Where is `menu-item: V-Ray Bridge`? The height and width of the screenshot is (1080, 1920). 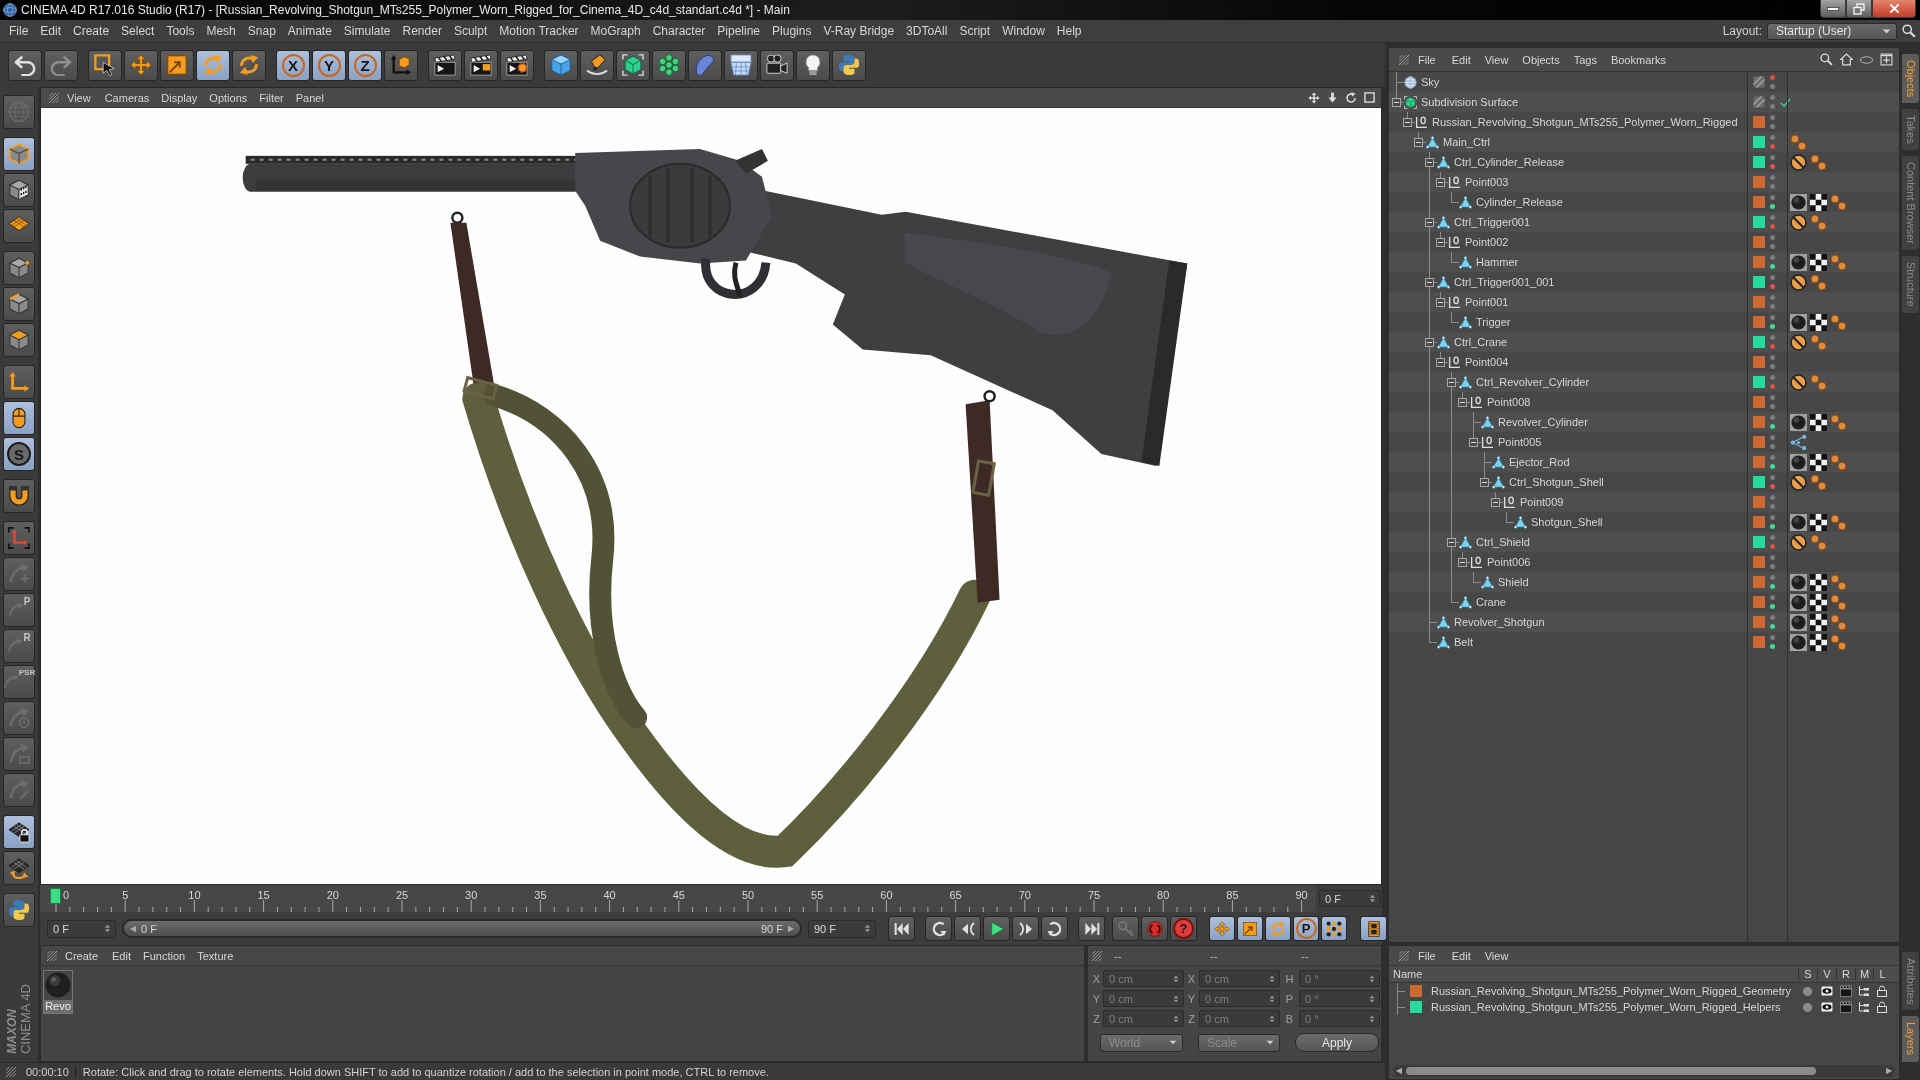
menu-item: V-Ray Bridge is located at coordinates (859, 31).